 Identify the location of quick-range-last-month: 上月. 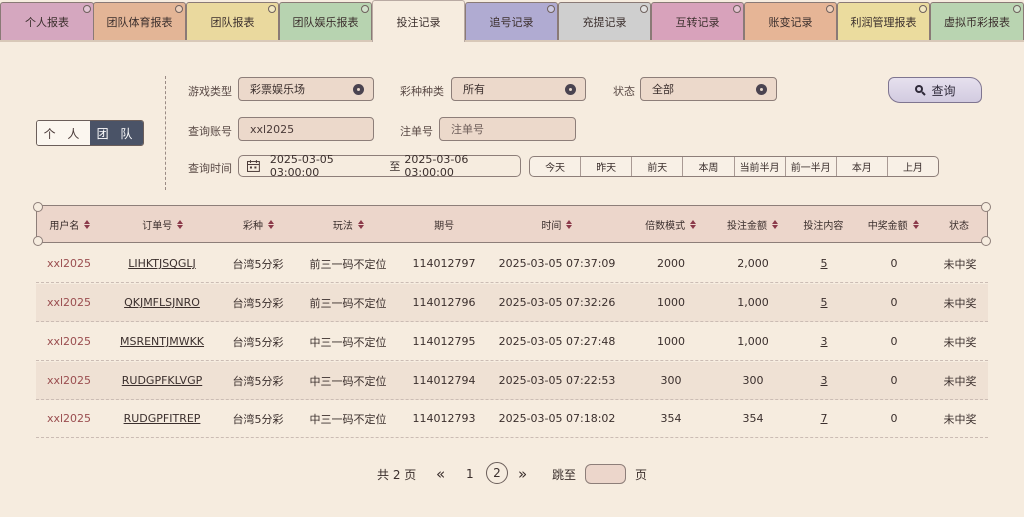
(913, 166).